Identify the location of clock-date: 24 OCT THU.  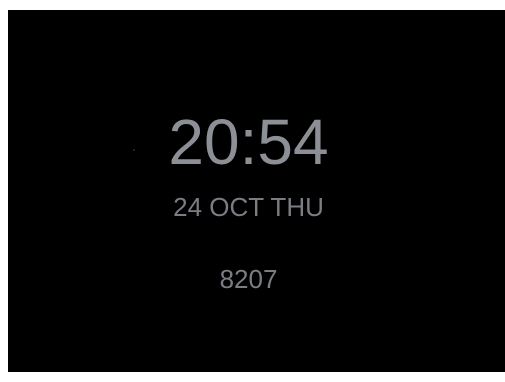
(248, 207).